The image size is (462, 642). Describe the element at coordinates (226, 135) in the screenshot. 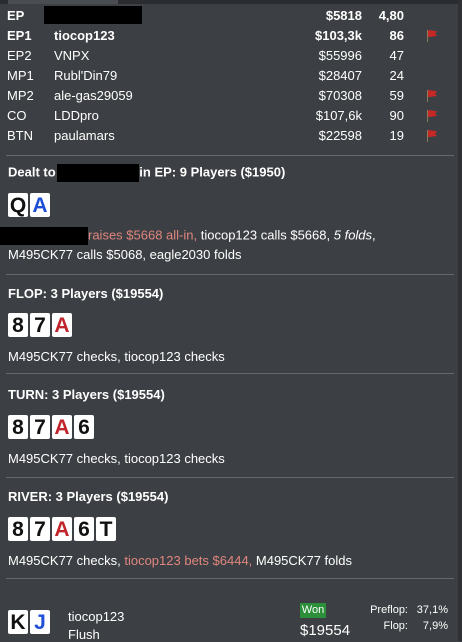

I see `player-row: BTN paulamars $22598 19` at that location.